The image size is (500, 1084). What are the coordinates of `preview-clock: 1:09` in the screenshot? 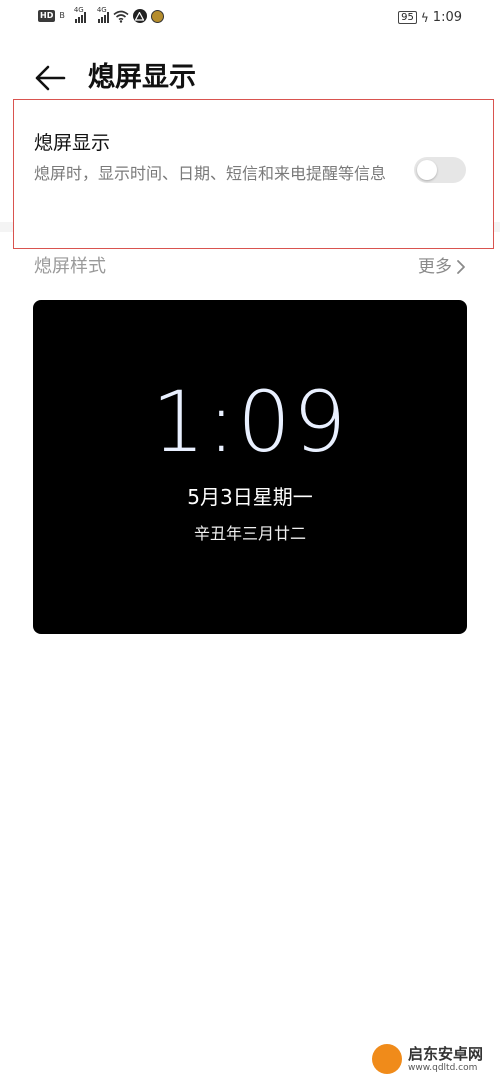 It's located at (250, 422).